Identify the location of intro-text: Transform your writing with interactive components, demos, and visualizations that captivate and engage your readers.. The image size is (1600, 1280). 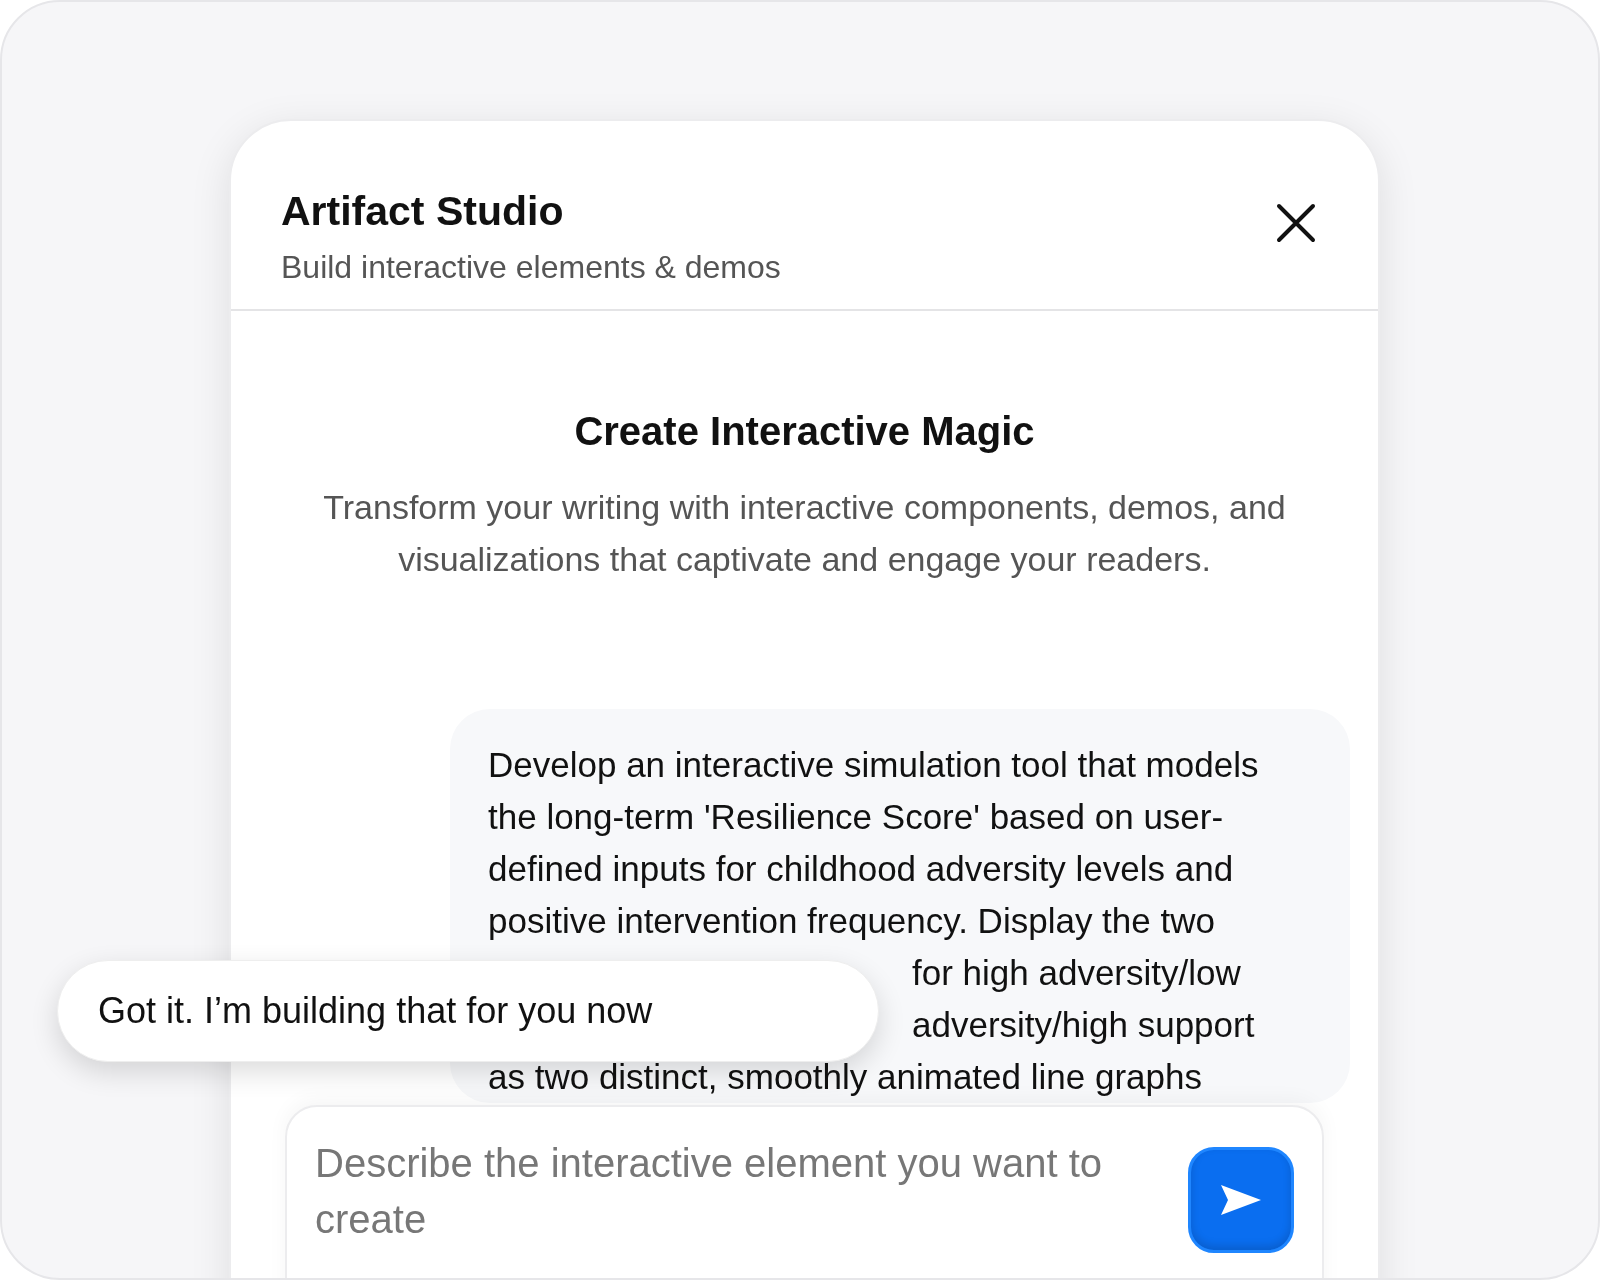
(804, 533).